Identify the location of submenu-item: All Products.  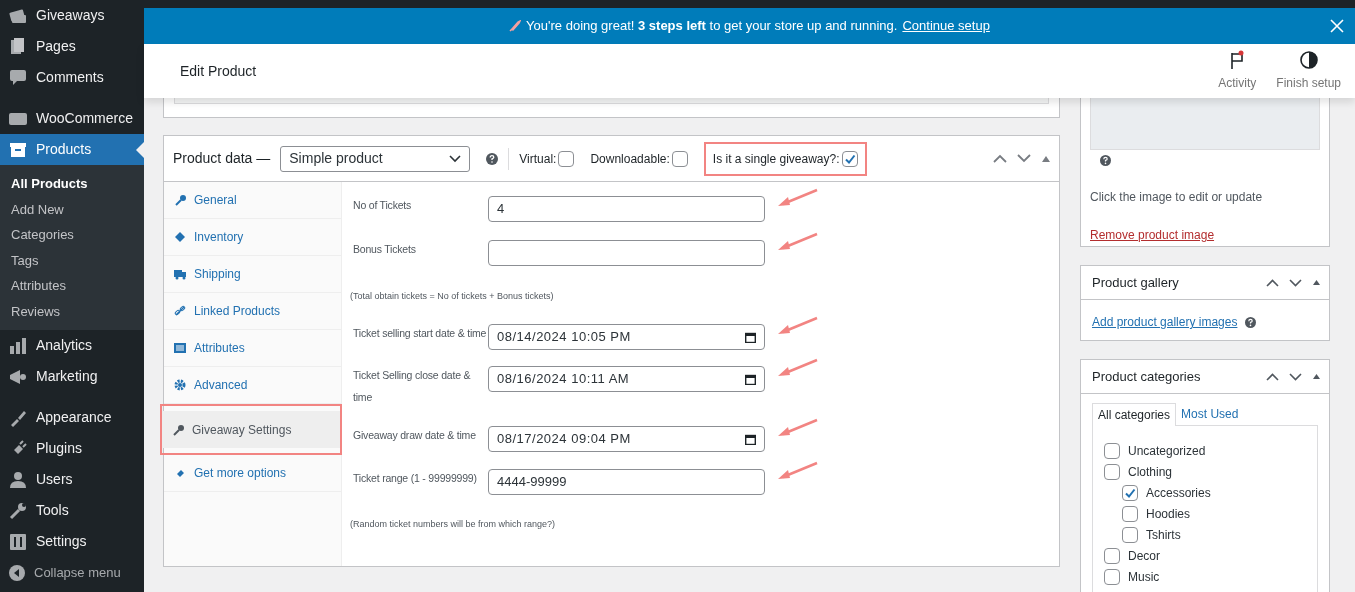
(72, 184).